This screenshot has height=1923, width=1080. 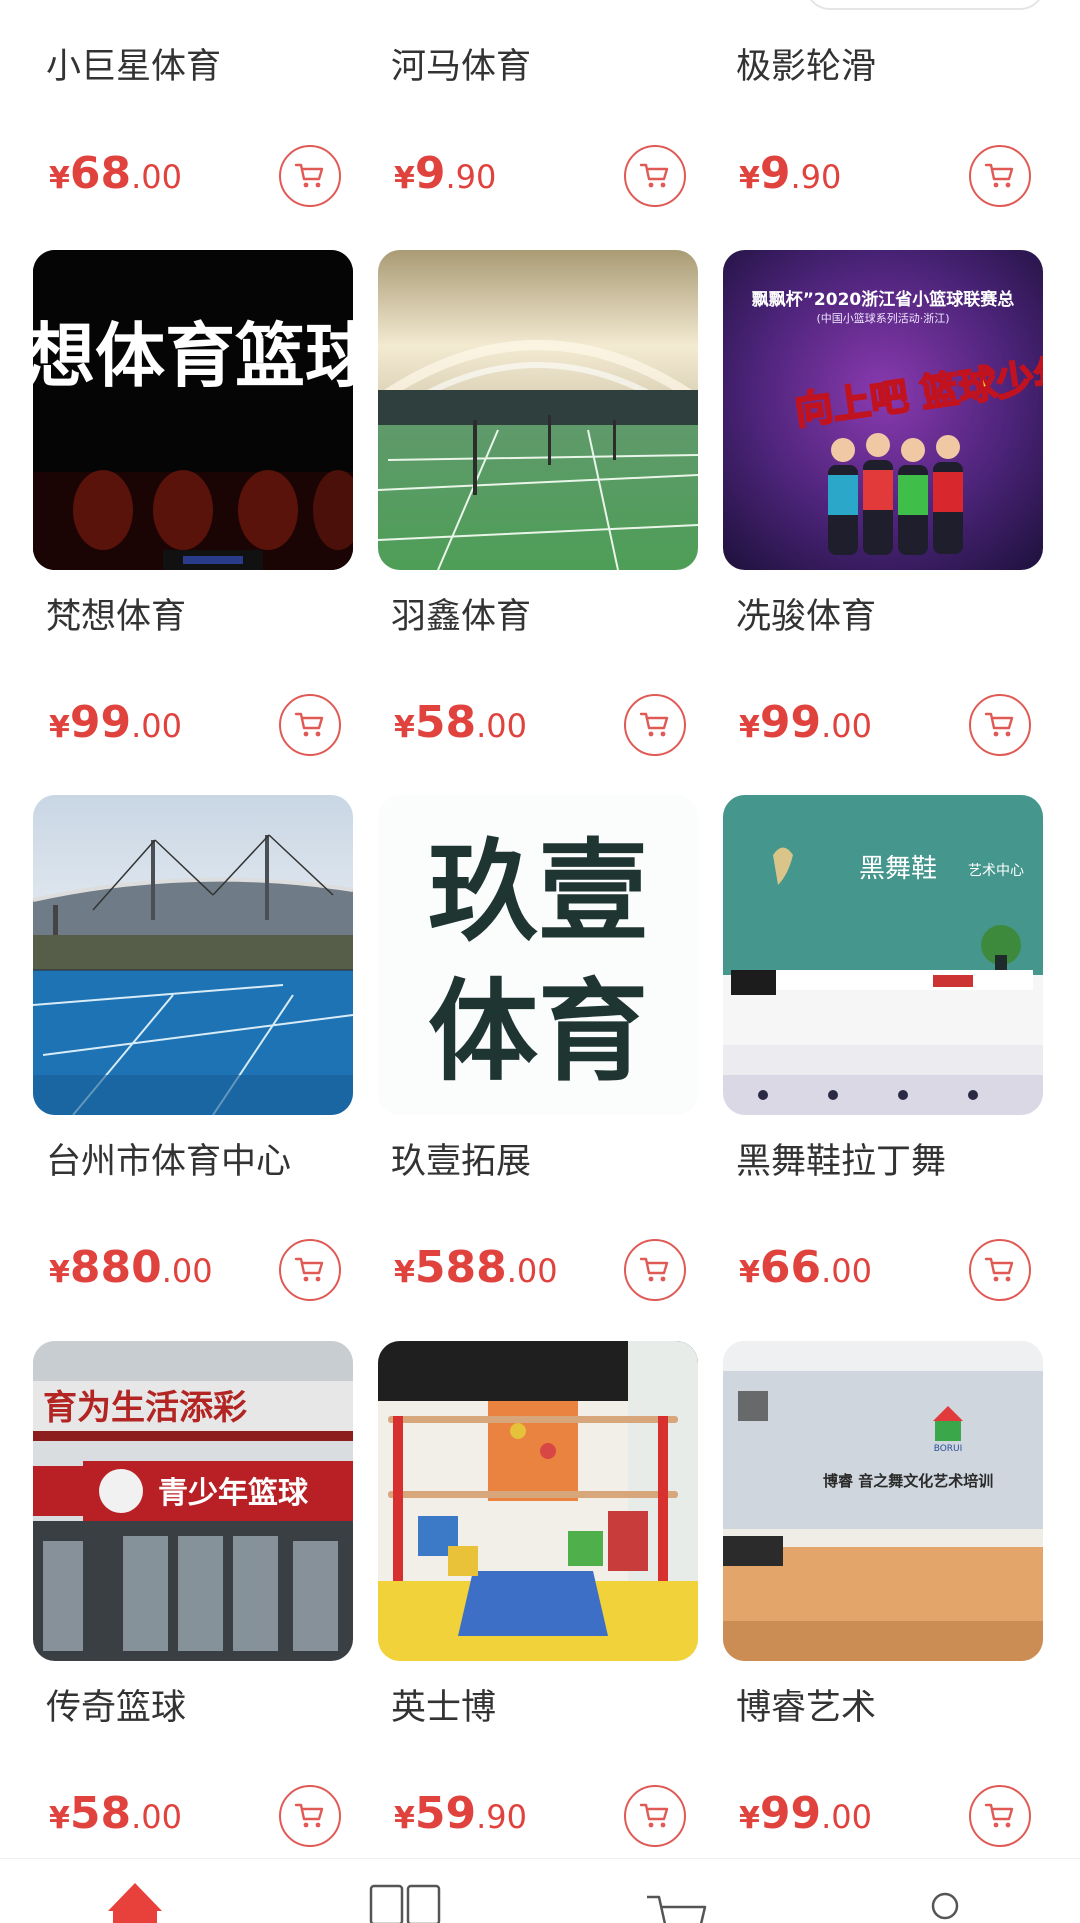 What do you see at coordinates (805, 1267) in the screenshot?
I see `product-price: ¥66.00` at bounding box center [805, 1267].